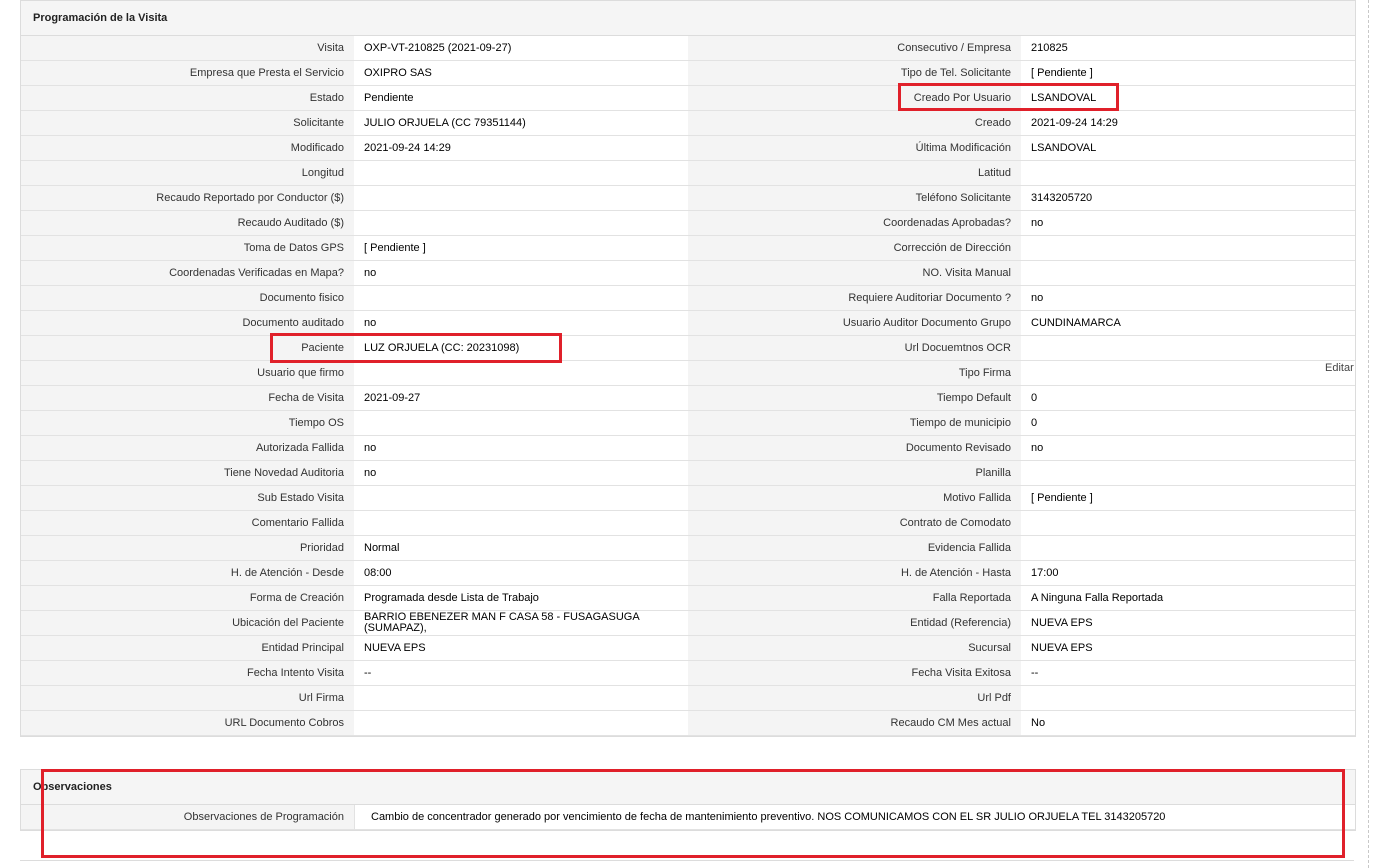  I want to click on field-label: Documento Revisado, so click(855, 448).